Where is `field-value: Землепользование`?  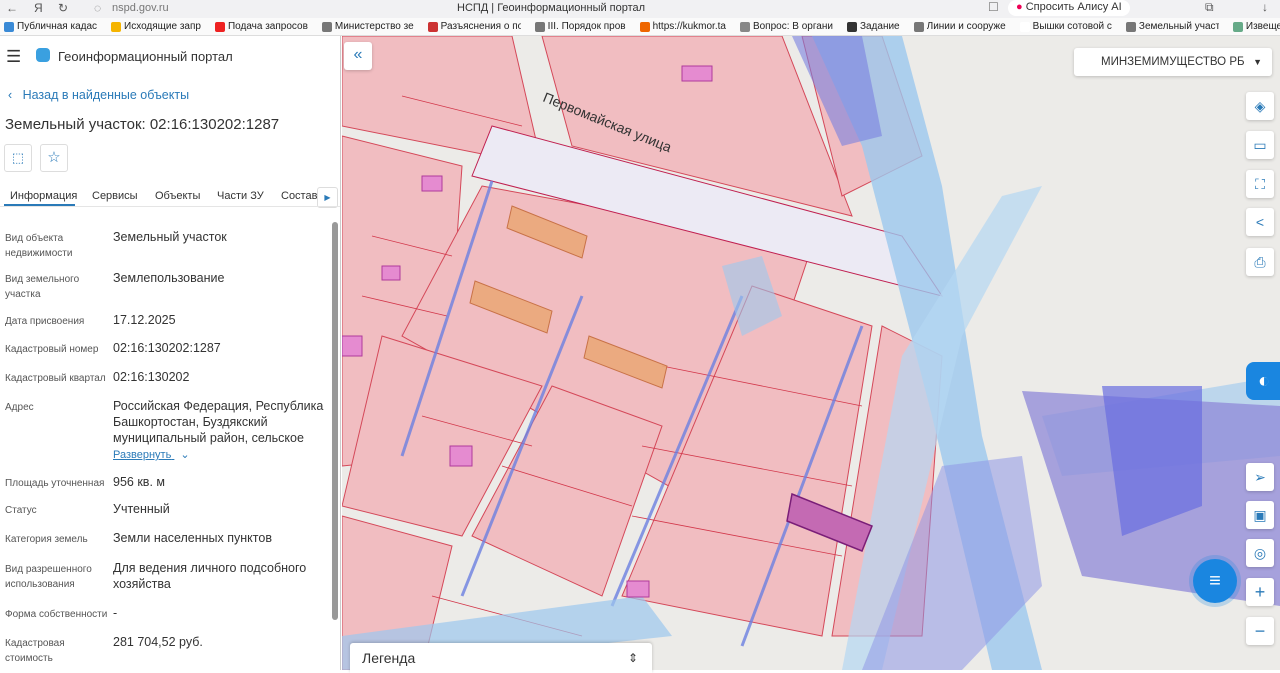
field-value: Землепользование is located at coordinates (169, 278).